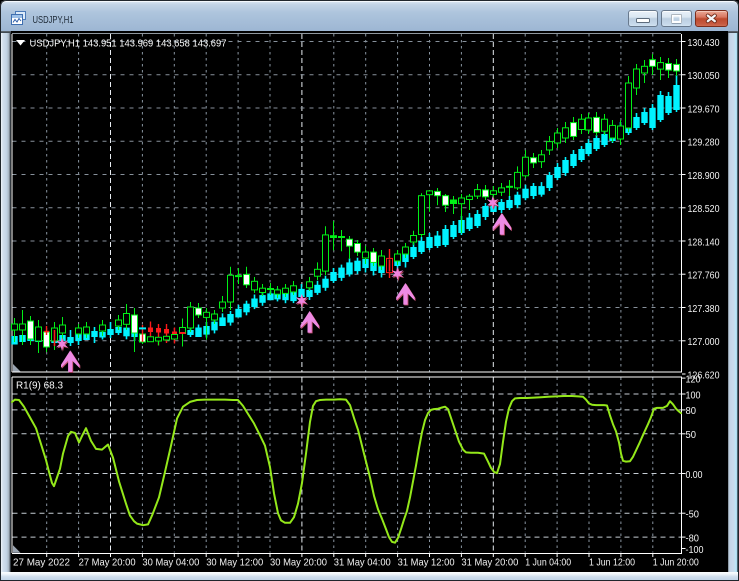 The width and height of the screenshot is (739, 581). What do you see at coordinates (41, 563) in the screenshot?
I see `svg-text: 27 May 2022` at bounding box center [41, 563].